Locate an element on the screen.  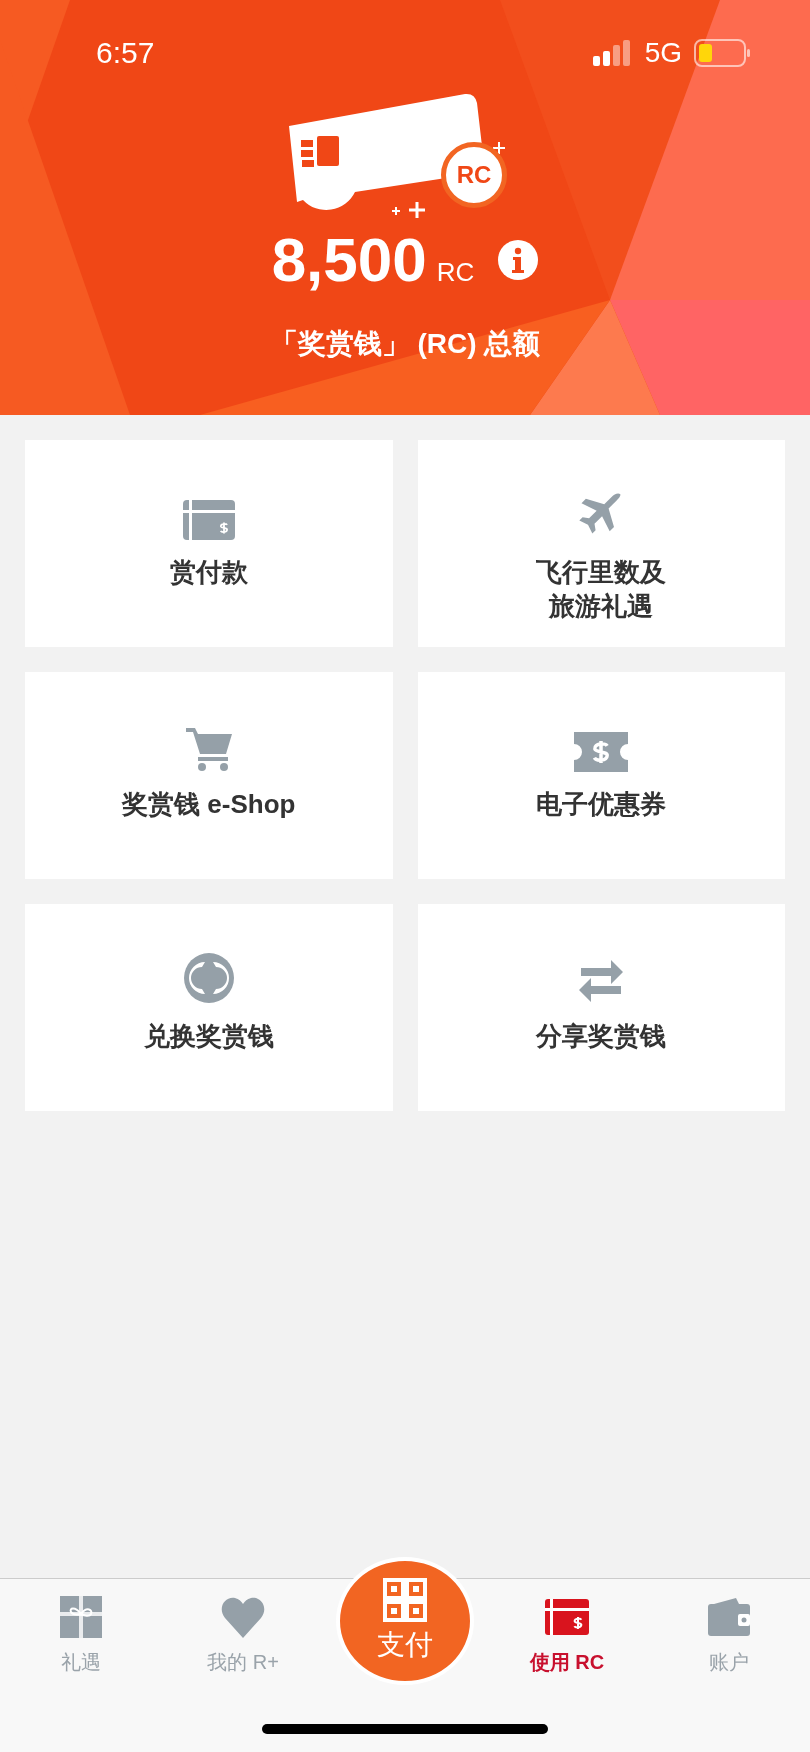
shopping-cart-icon is located at coordinates (208, 749).